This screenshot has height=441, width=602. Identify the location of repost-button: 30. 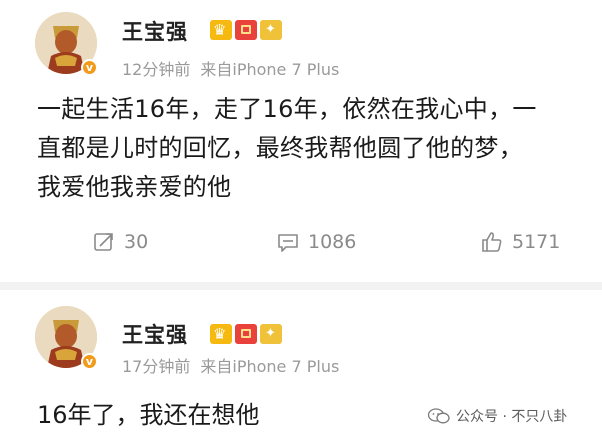
(120, 242).